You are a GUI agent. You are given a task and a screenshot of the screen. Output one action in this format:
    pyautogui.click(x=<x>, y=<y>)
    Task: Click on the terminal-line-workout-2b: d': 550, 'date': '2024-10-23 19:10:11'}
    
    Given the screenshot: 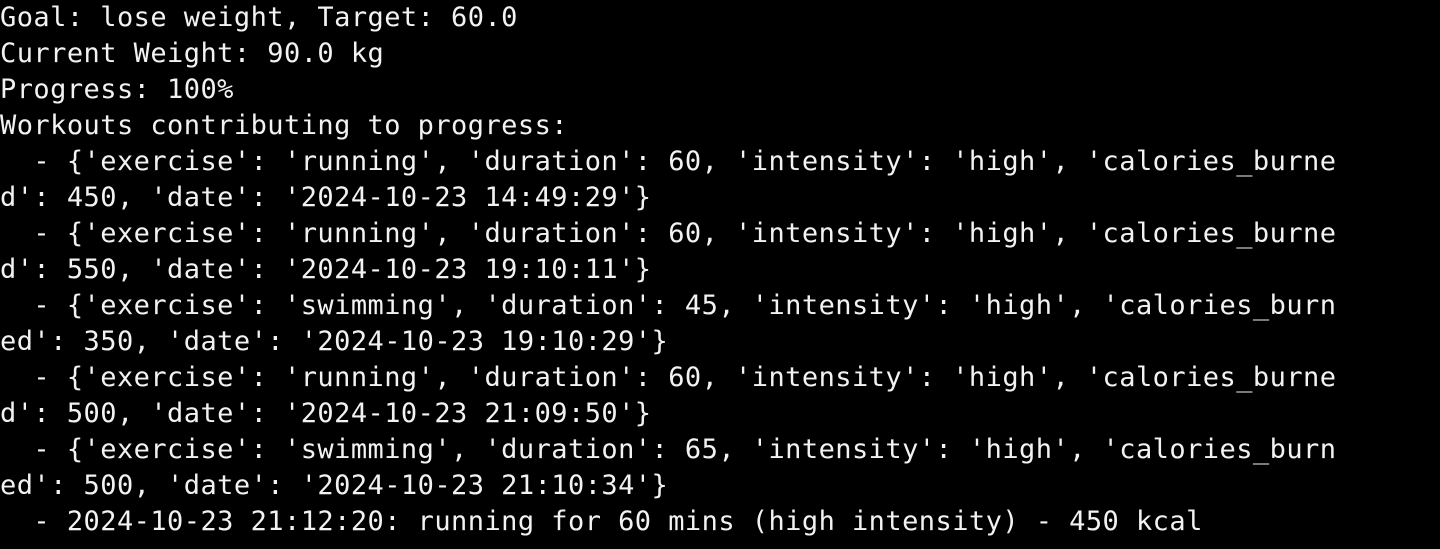 What is the action you would take?
    pyautogui.click(x=326, y=269)
    